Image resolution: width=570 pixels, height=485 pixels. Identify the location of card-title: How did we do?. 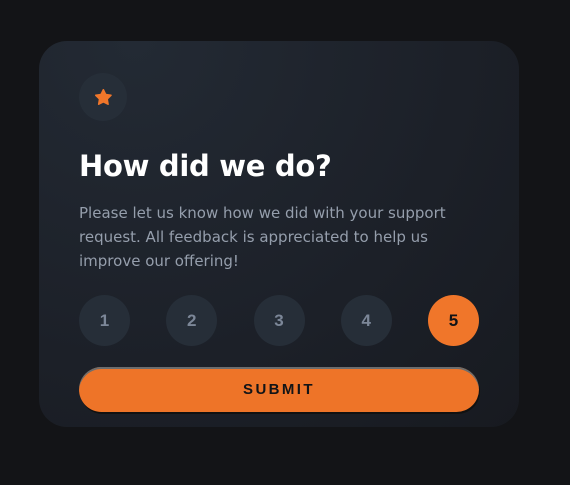
(205, 166).